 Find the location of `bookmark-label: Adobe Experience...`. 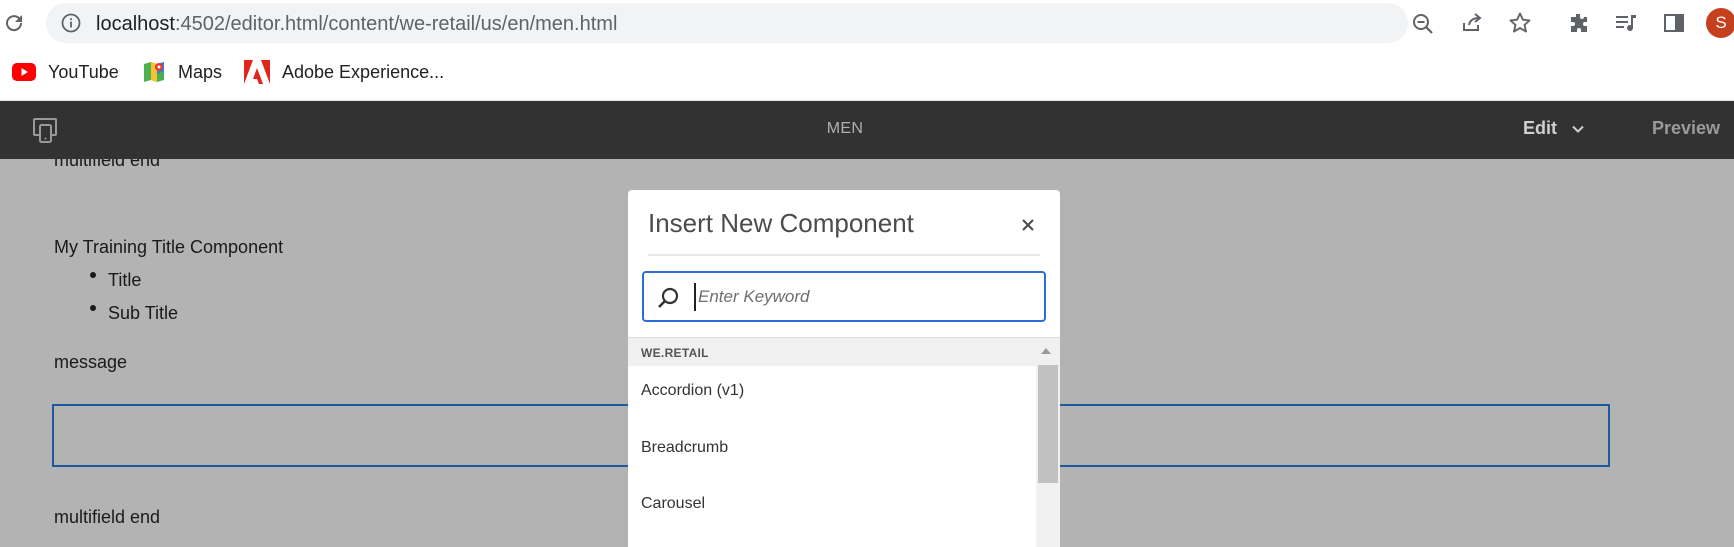

bookmark-label: Adobe Experience... is located at coordinates (363, 71).